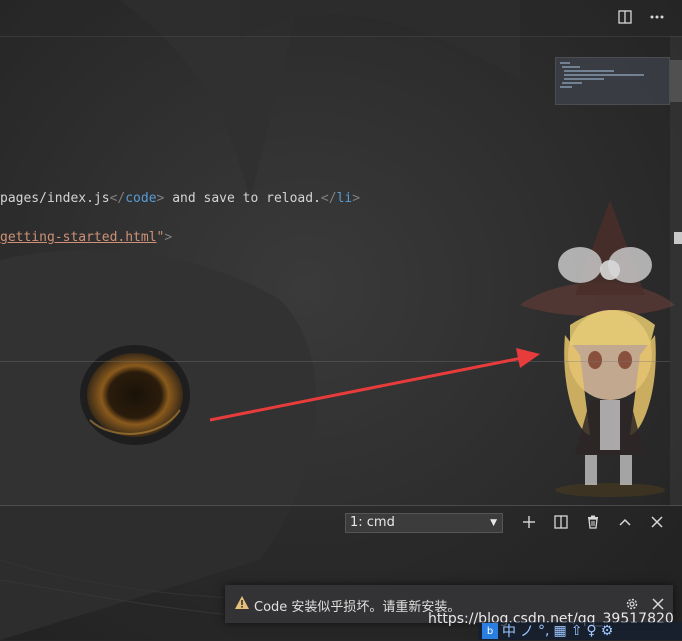 This screenshot has height=641, width=682. What do you see at coordinates (529, 522) in the screenshot?
I see `plus-icon` at bounding box center [529, 522].